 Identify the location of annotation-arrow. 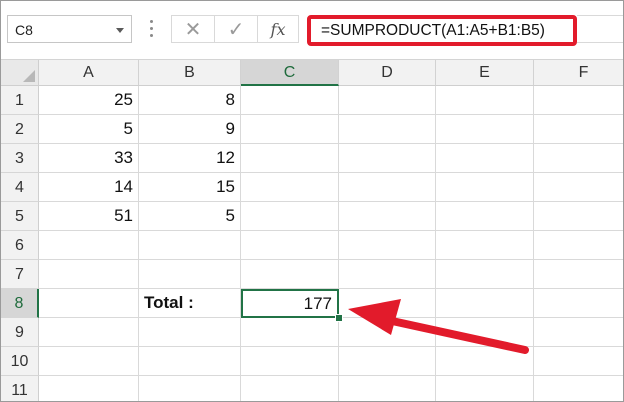
(438, 326).